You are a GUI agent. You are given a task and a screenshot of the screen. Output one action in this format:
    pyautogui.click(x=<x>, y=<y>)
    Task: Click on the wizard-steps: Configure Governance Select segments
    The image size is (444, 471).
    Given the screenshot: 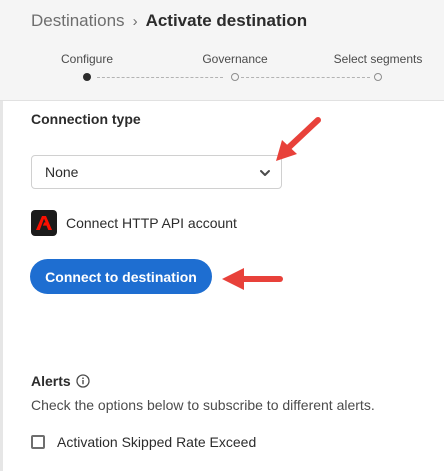 What is the action you would take?
    pyautogui.click(x=222, y=72)
    